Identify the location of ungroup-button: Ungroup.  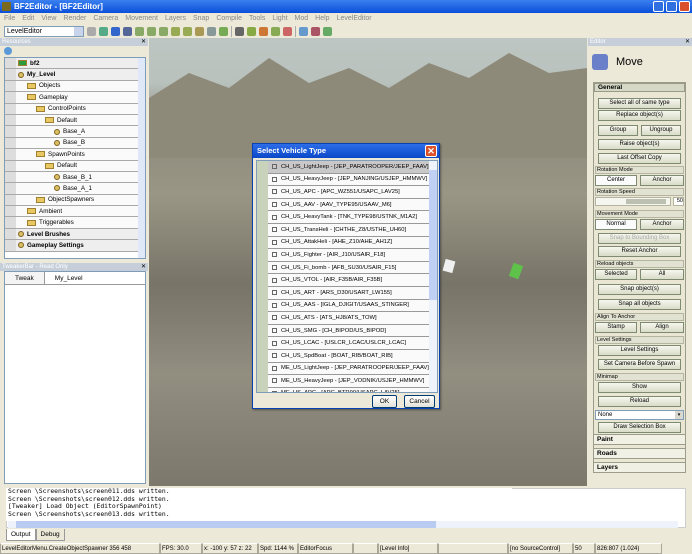
(661, 130).